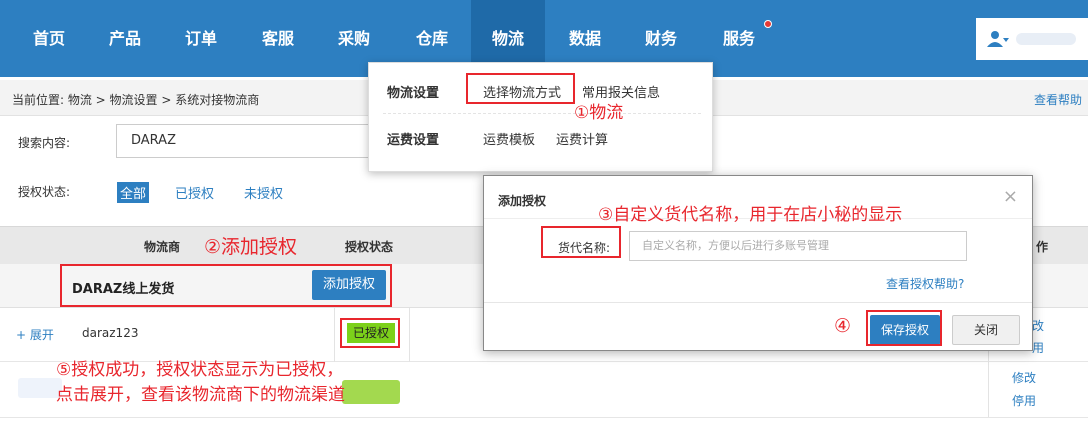 This screenshot has height=434, width=1088. What do you see at coordinates (371, 392) in the screenshot?
I see `status-badge-blurred` at bounding box center [371, 392].